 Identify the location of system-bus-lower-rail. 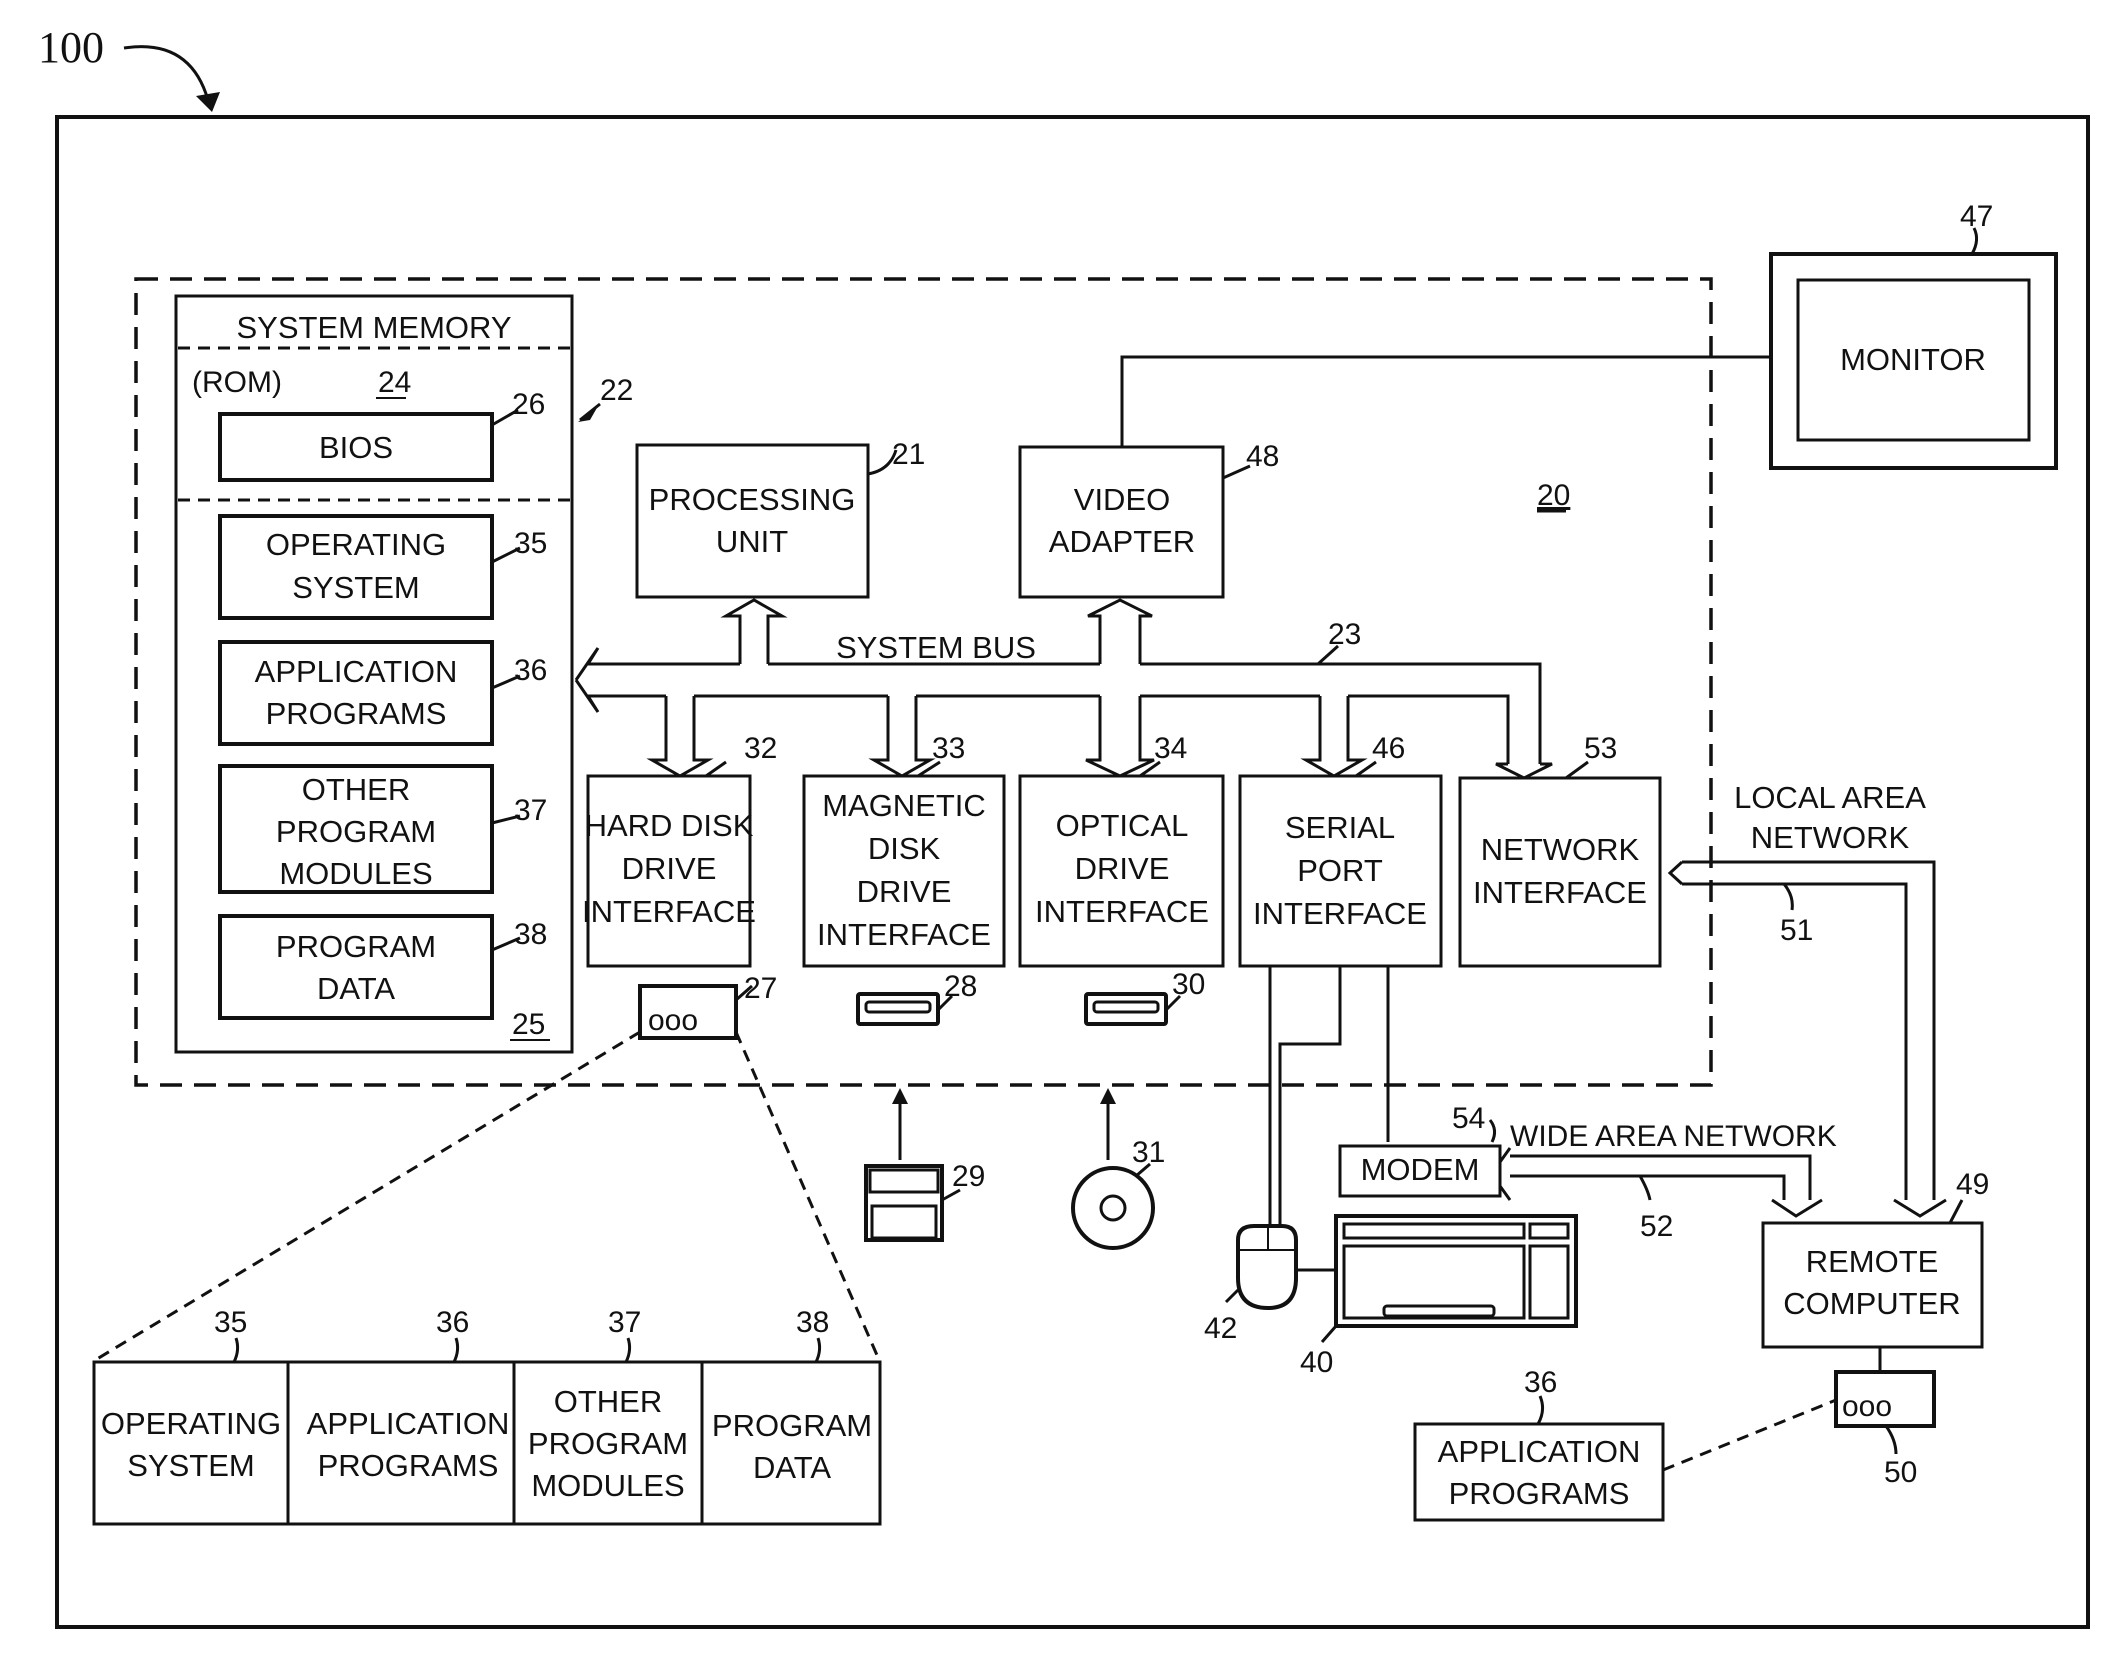
(1049, 729).